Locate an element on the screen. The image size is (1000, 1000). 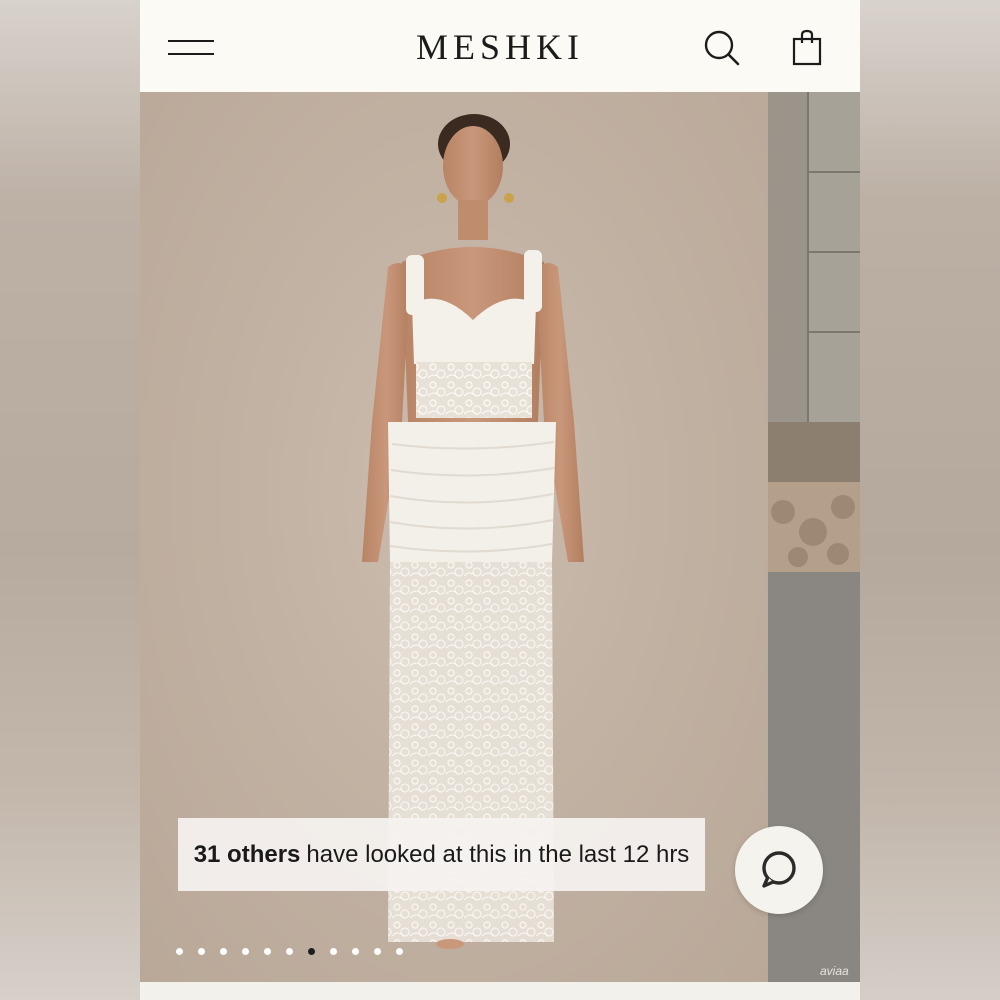
viewer-message: have looked at this in the last 12 hrs is located at coordinates (498, 854).